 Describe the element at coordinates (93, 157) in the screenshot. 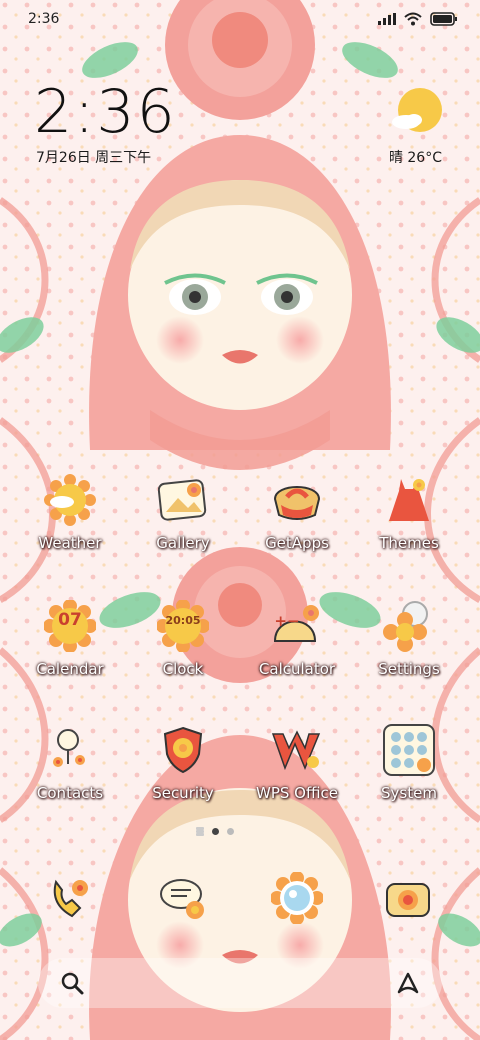

I see `clock-widget-date: 7月26日 周三下午` at that location.